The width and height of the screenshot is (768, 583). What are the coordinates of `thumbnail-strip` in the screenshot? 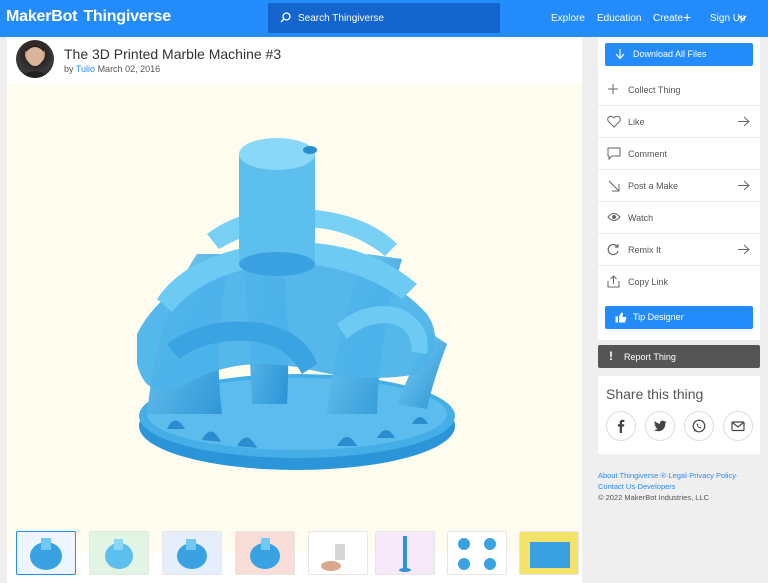 It's located at (294, 554).